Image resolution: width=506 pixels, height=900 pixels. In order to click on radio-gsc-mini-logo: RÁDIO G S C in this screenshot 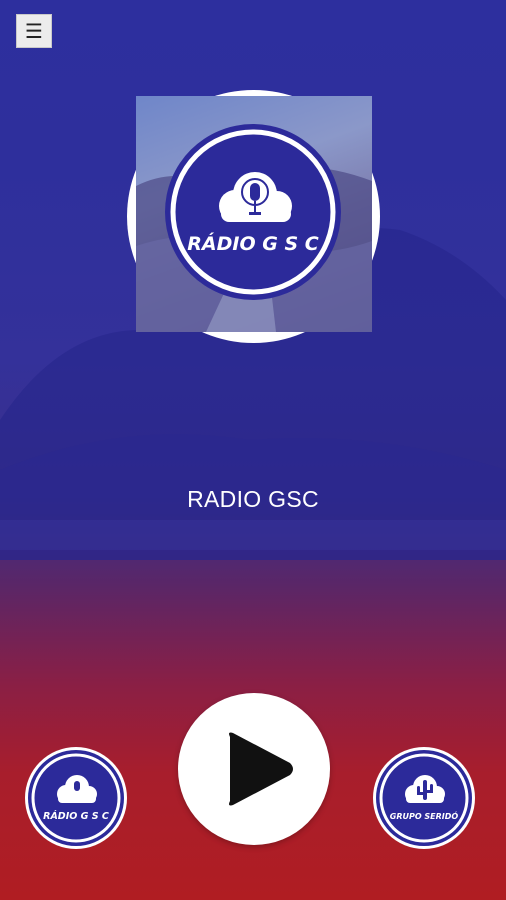, I will do `click(76, 798)`.